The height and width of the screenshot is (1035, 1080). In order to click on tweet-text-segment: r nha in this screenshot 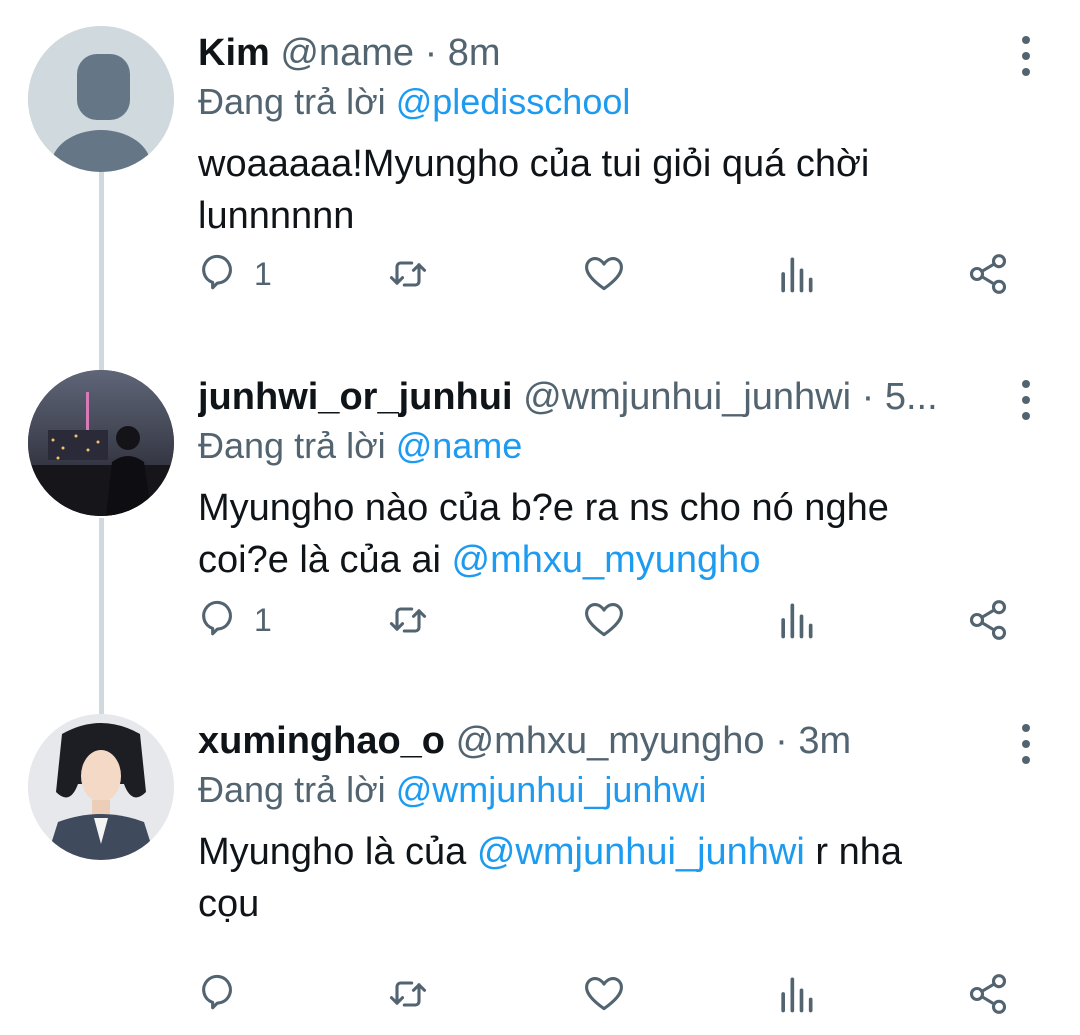, I will do `click(859, 852)`.